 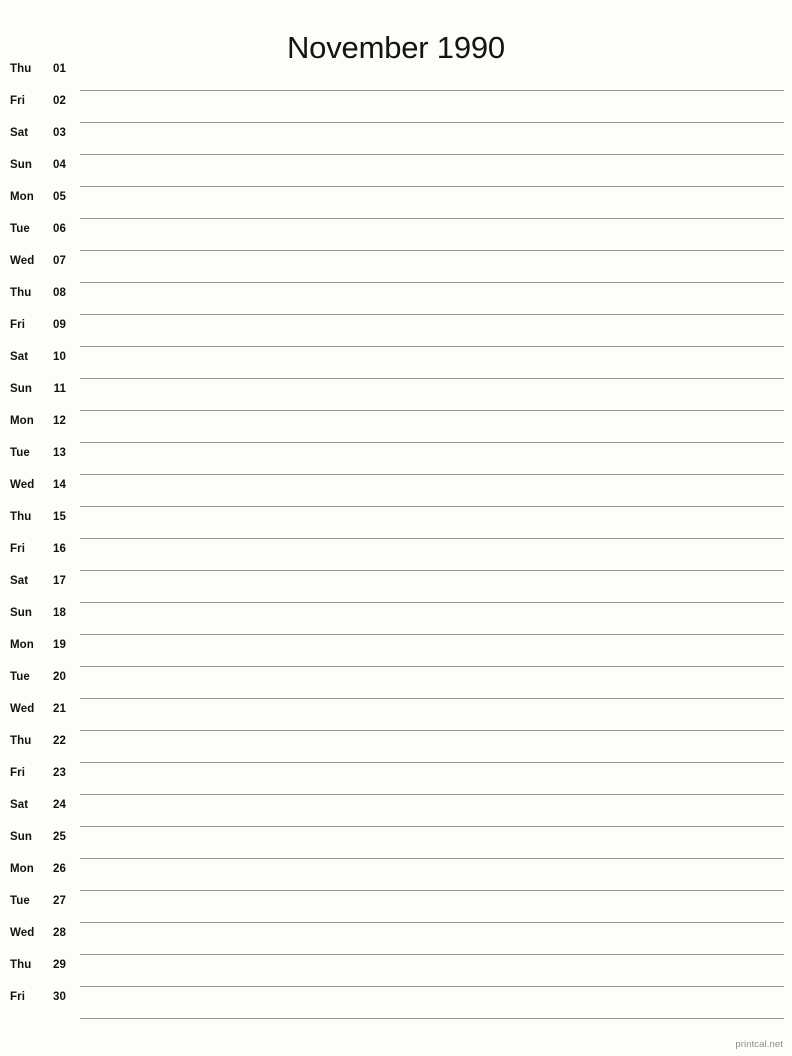 I want to click on day-number-label: 03, so click(x=59, y=133).